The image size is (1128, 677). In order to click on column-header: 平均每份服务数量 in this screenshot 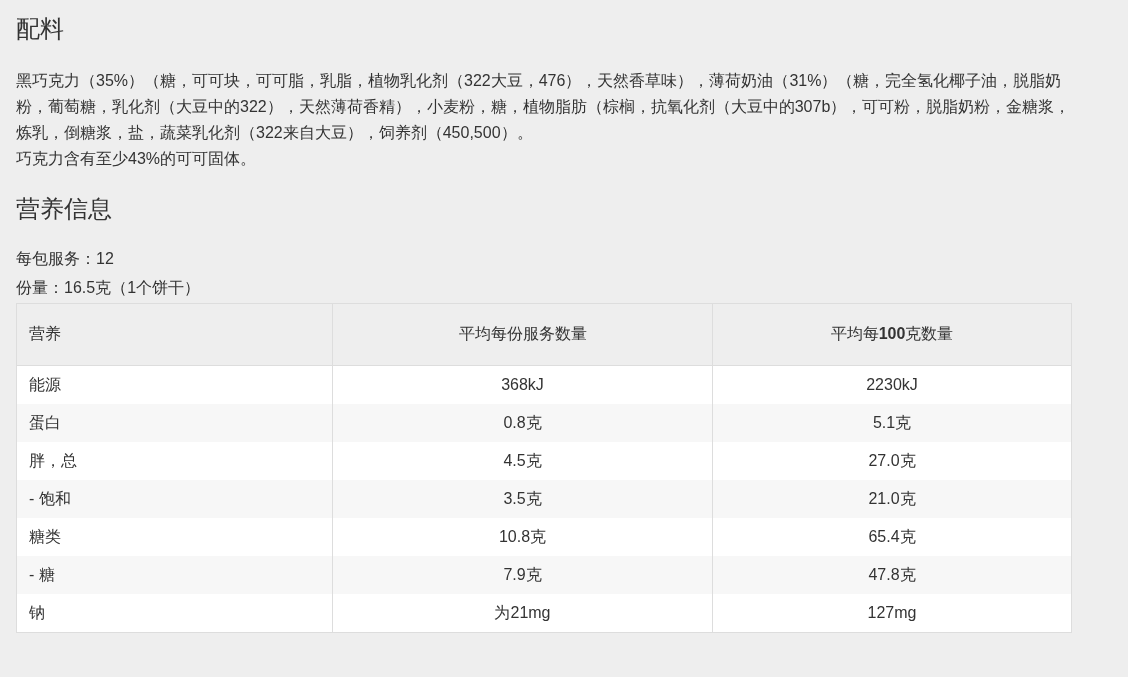, I will do `click(522, 334)`.